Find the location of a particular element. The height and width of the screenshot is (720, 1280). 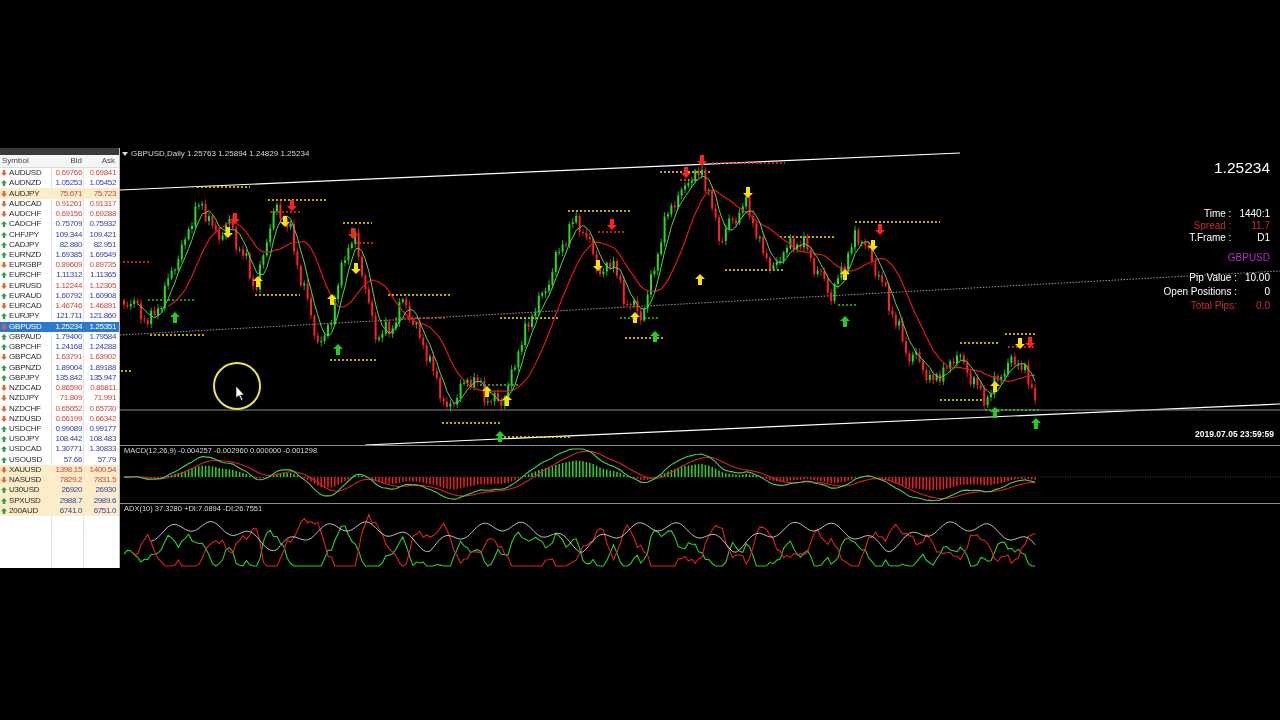

ask-price: 1.25351 is located at coordinates (102, 326).